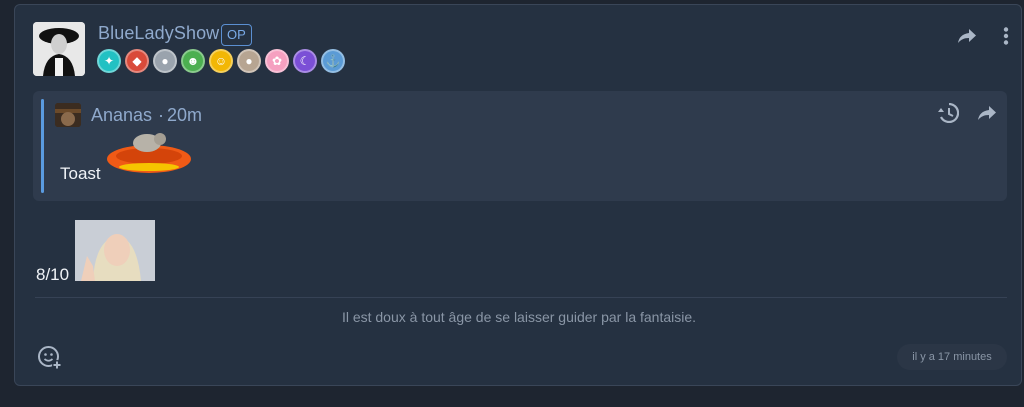  What do you see at coordinates (115, 250) in the screenshot?
I see `reaction-sticker` at bounding box center [115, 250].